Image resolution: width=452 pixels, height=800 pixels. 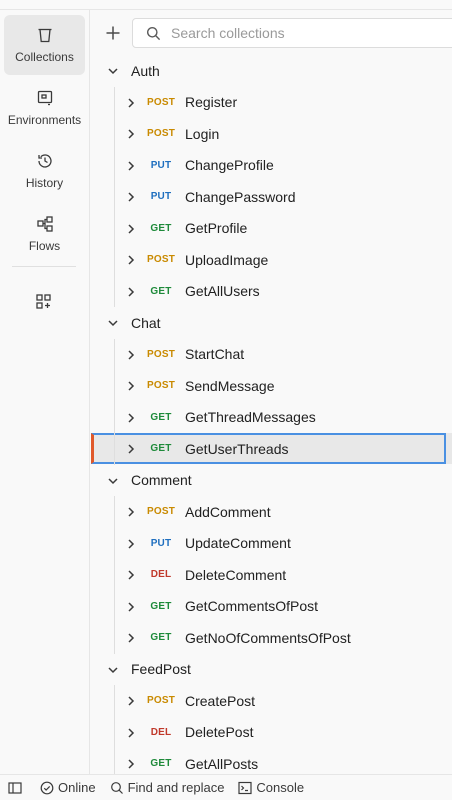 What do you see at coordinates (222, 291) in the screenshot?
I see `request-name: GetAllUsers` at bounding box center [222, 291].